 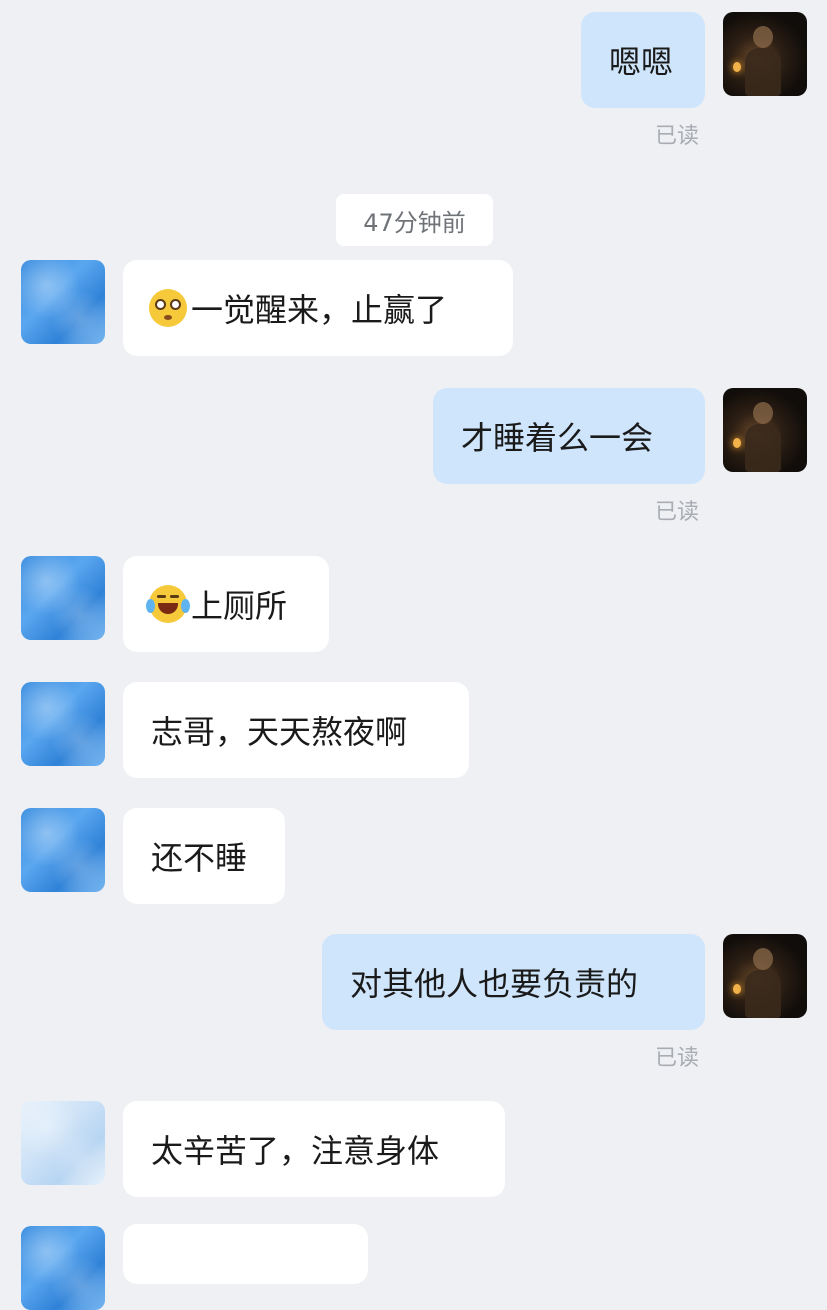 I want to click on message-bubble-received: 太辛苦了，注意身体, so click(x=314, y=1149).